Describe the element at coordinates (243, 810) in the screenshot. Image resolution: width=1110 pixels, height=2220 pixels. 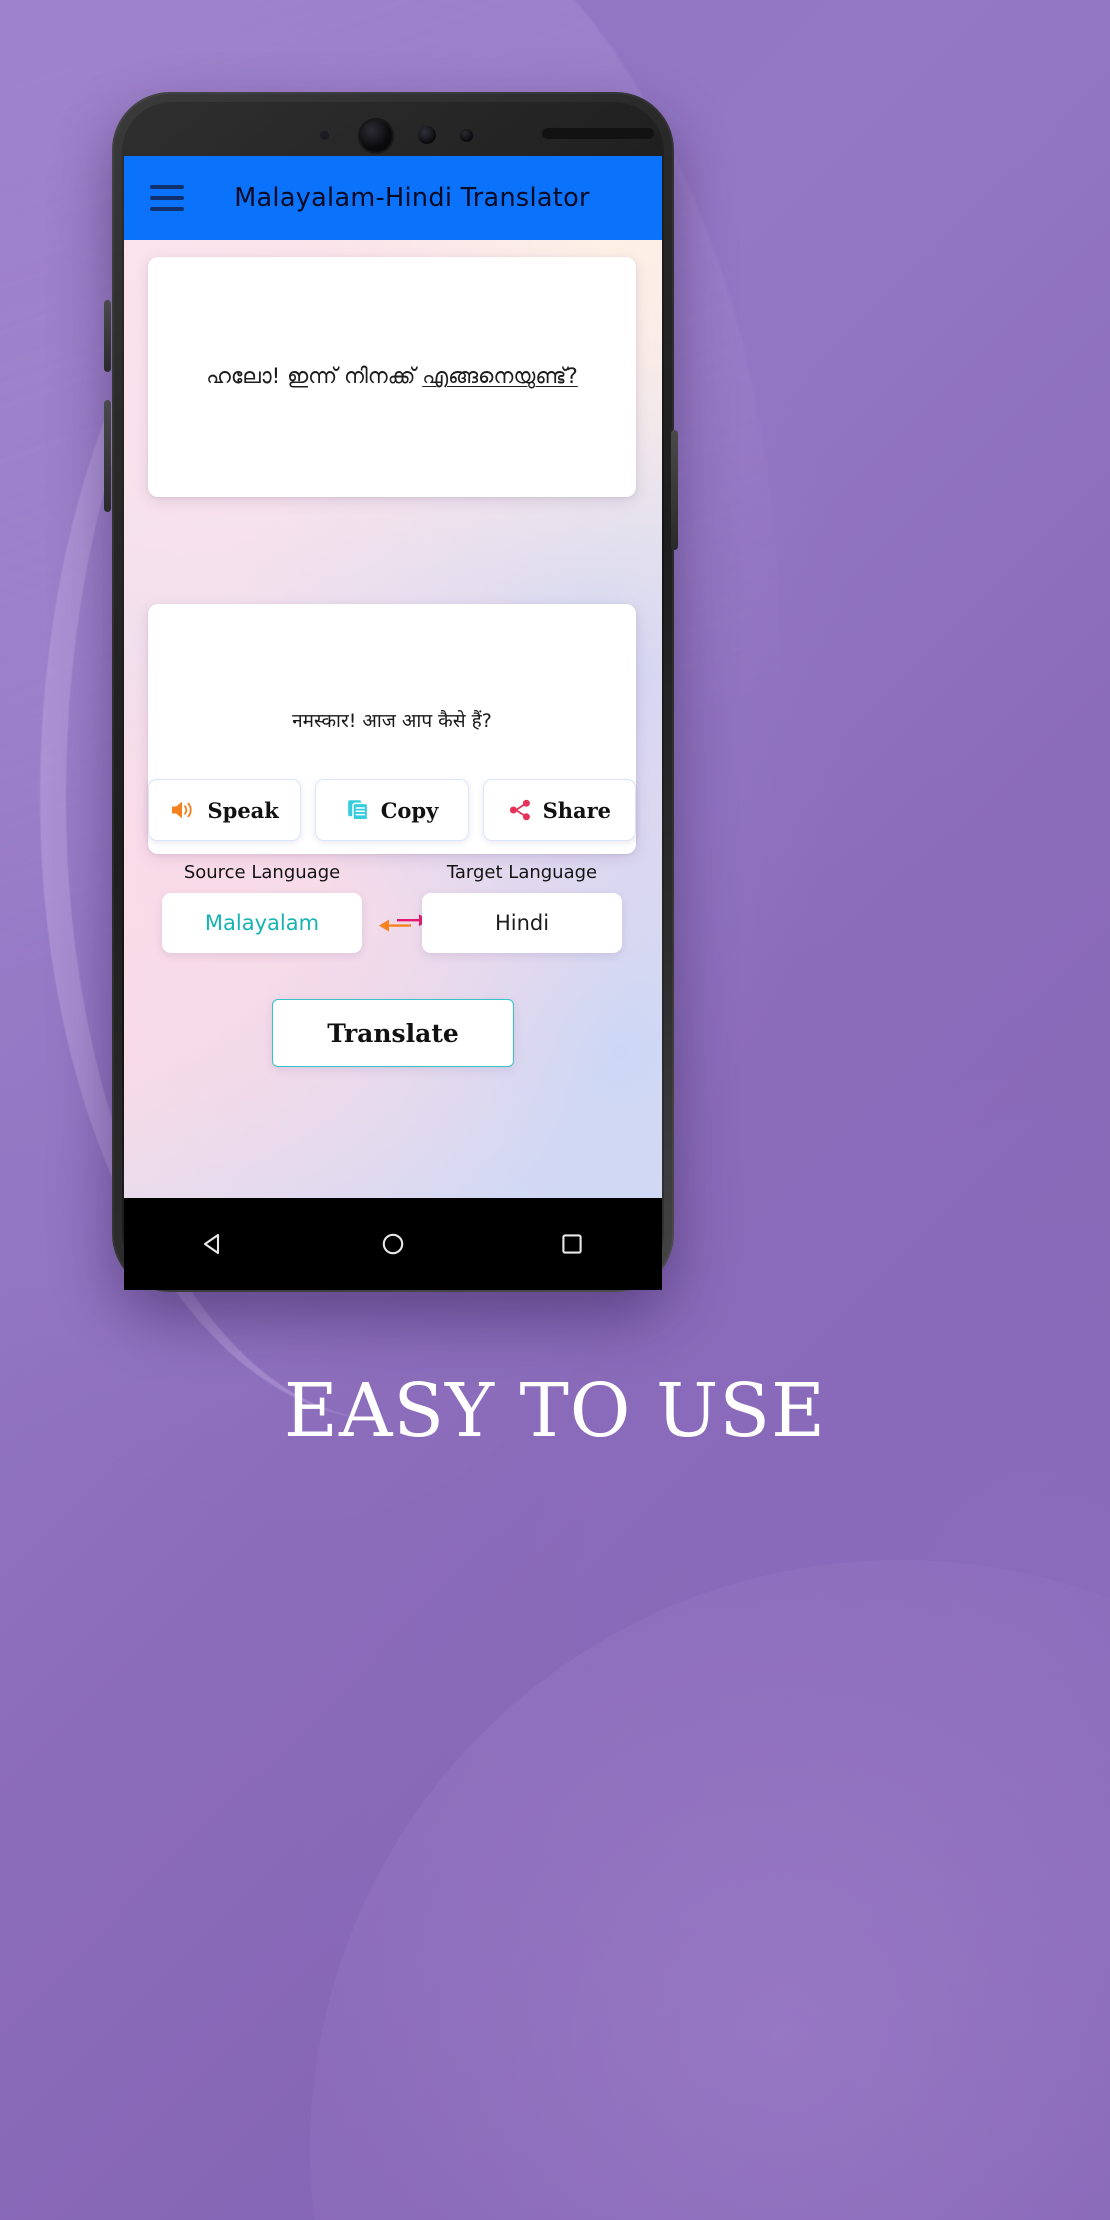
I see `speak-button-label: Speak` at that location.